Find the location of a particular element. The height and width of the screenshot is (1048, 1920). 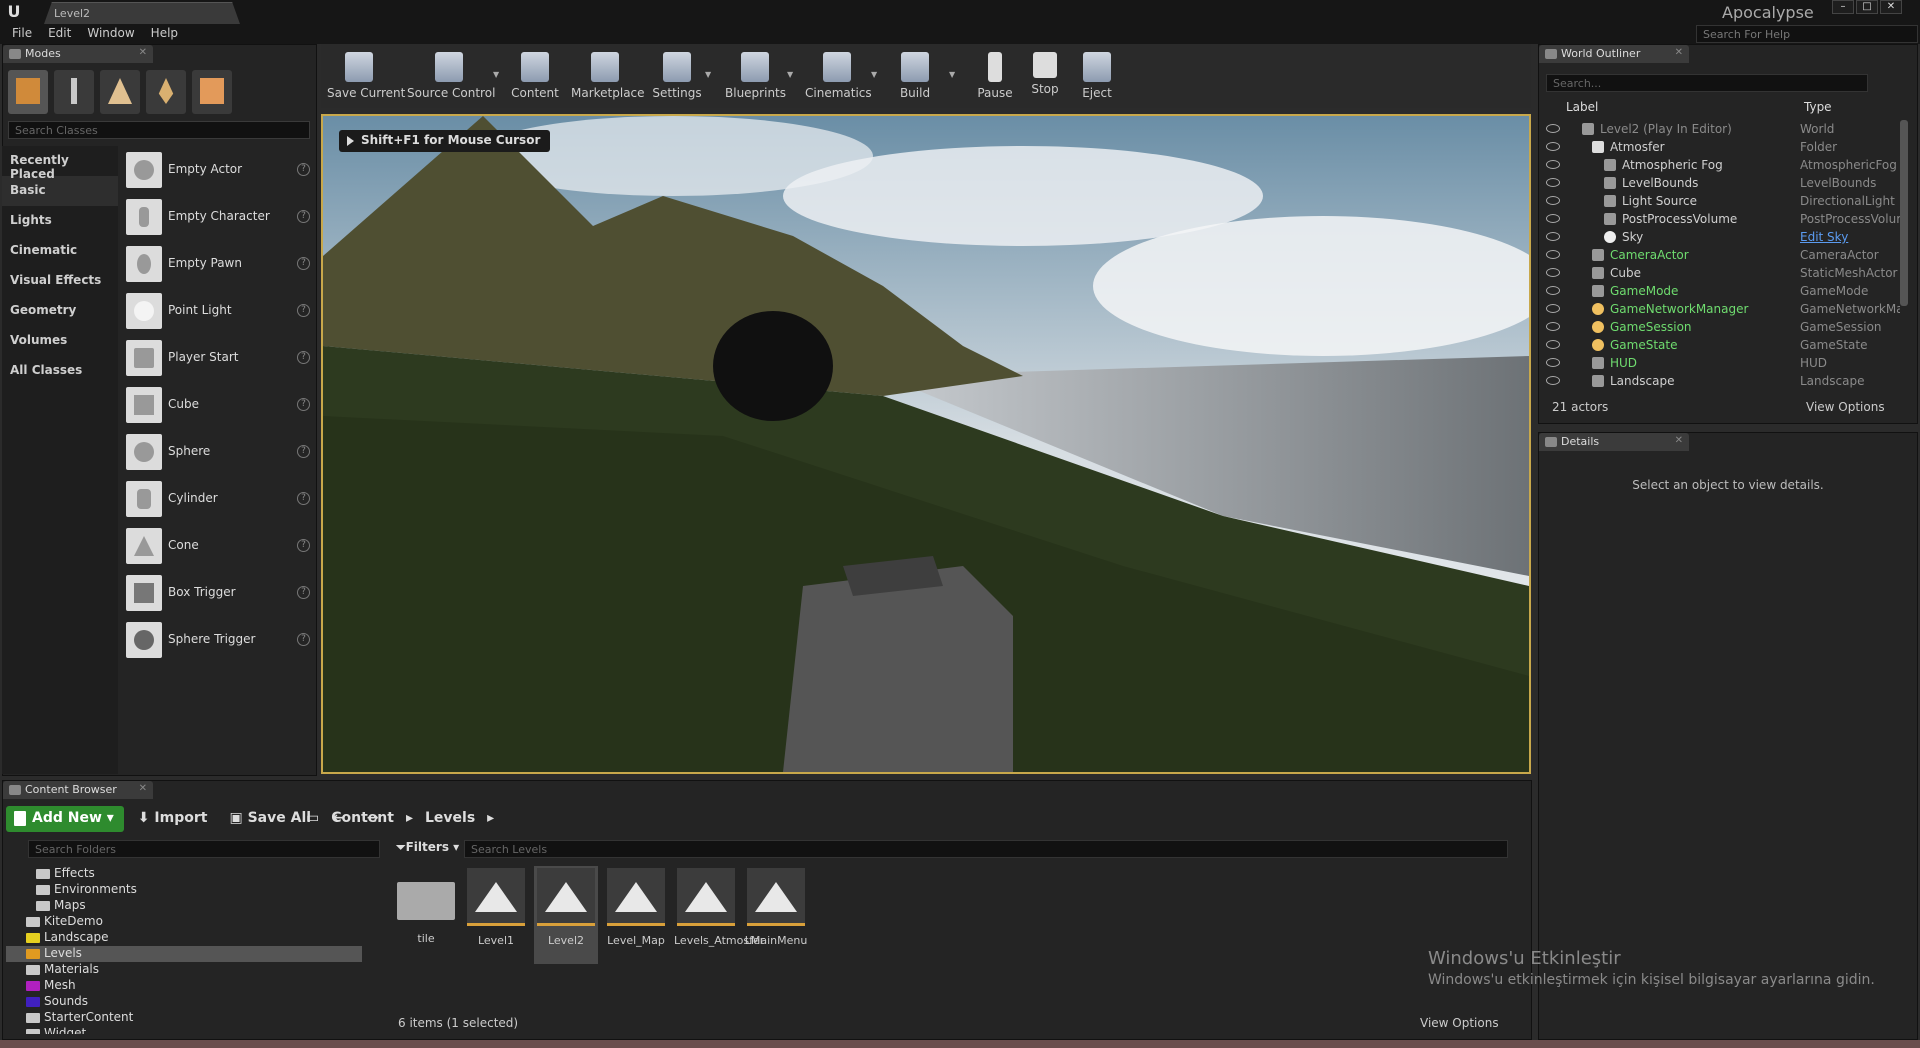

column-label: Label is located at coordinates (1582, 107).